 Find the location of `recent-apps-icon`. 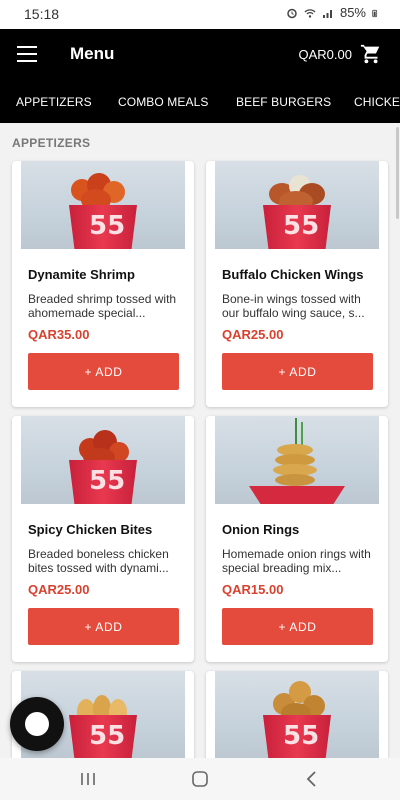

recent-apps-icon is located at coordinates (88, 779).